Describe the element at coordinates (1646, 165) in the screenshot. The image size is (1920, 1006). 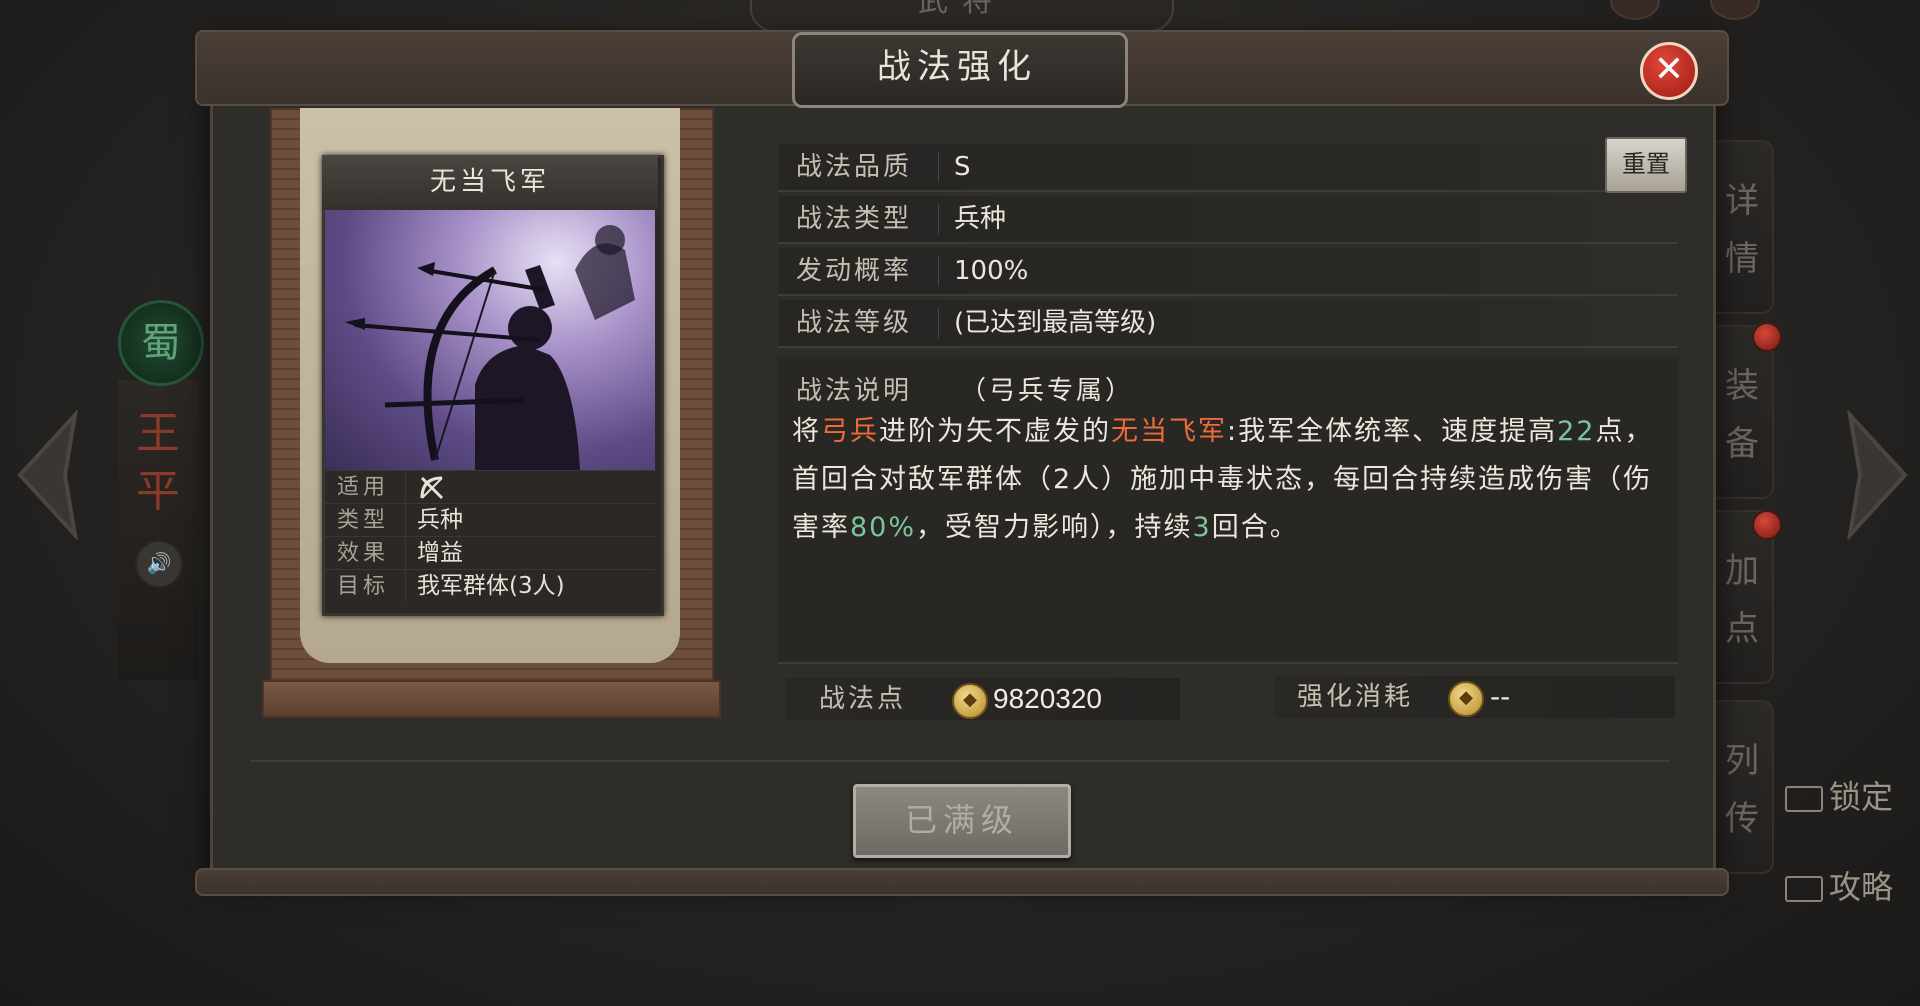
I see `reset-button: 重置` at that location.